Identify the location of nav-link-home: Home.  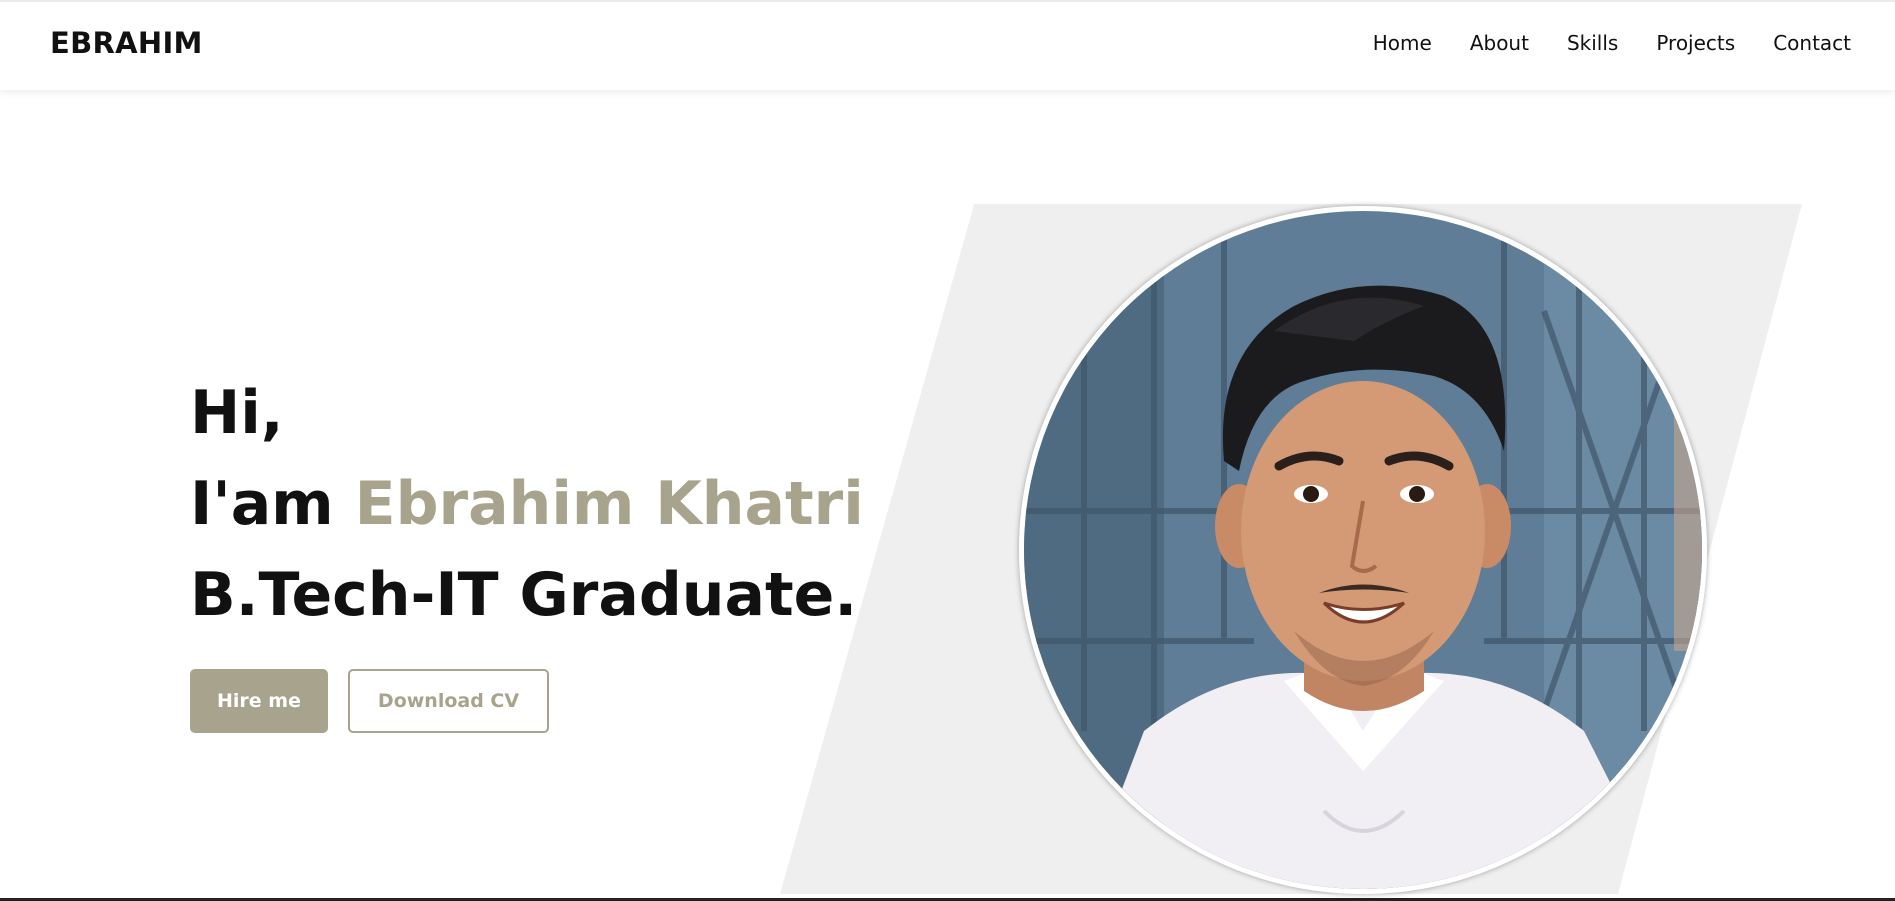
(1402, 43).